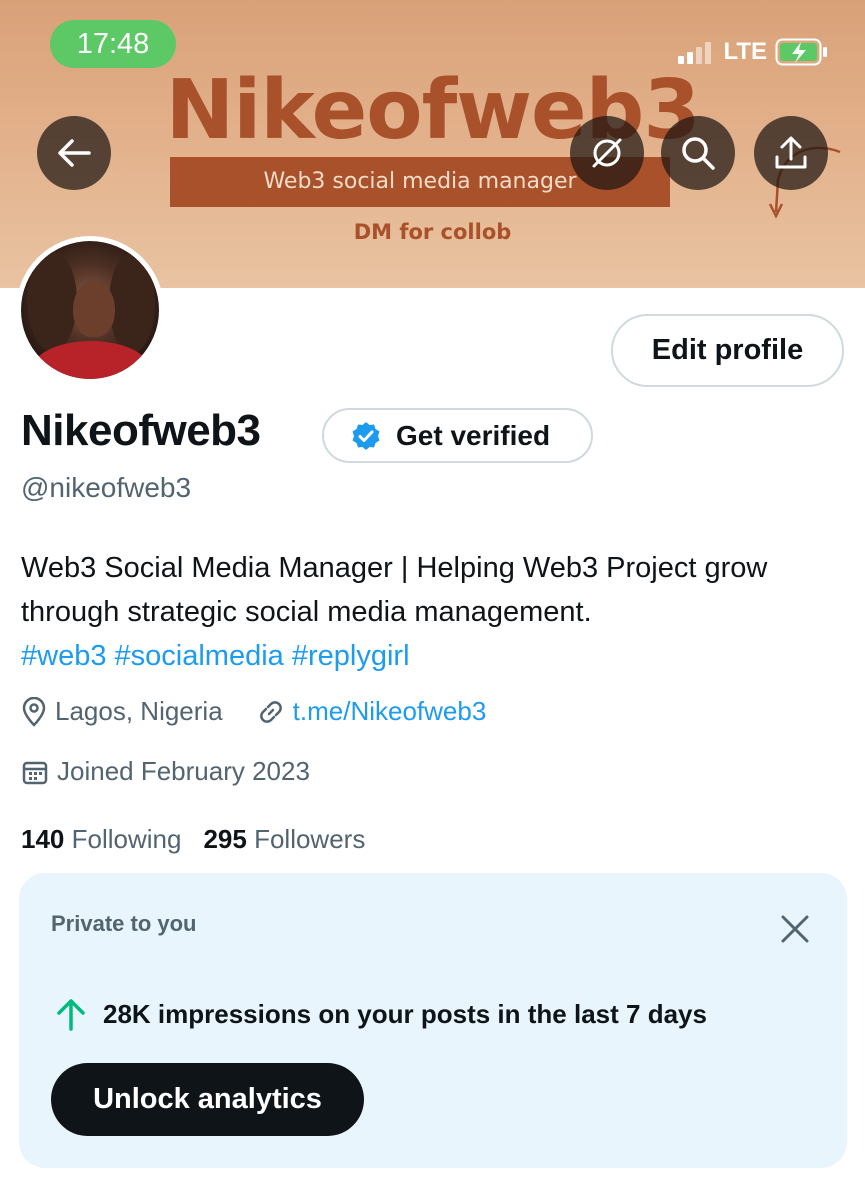 This screenshot has width=865, height=1200. I want to click on network-label: LTE, so click(745, 51).